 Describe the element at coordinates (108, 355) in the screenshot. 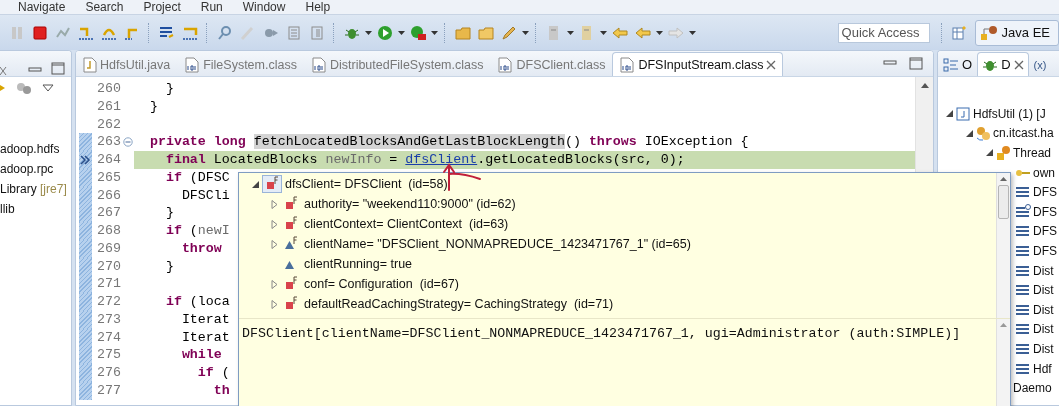

I see `line-number: 275` at that location.